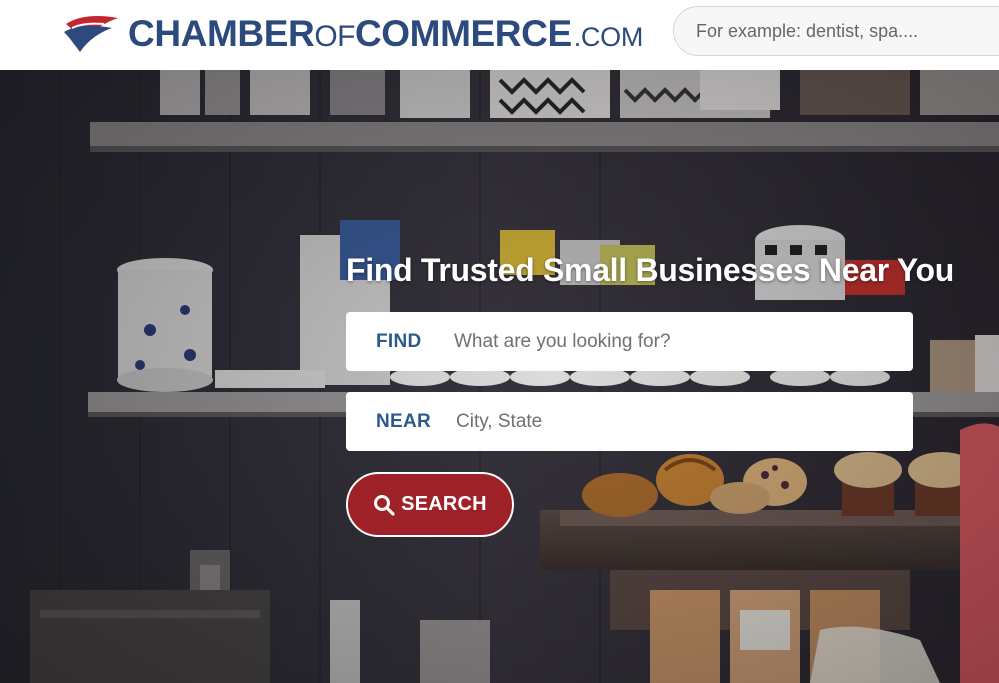 The image size is (999, 683). I want to click on find-label: FIND, so click(399, 341).